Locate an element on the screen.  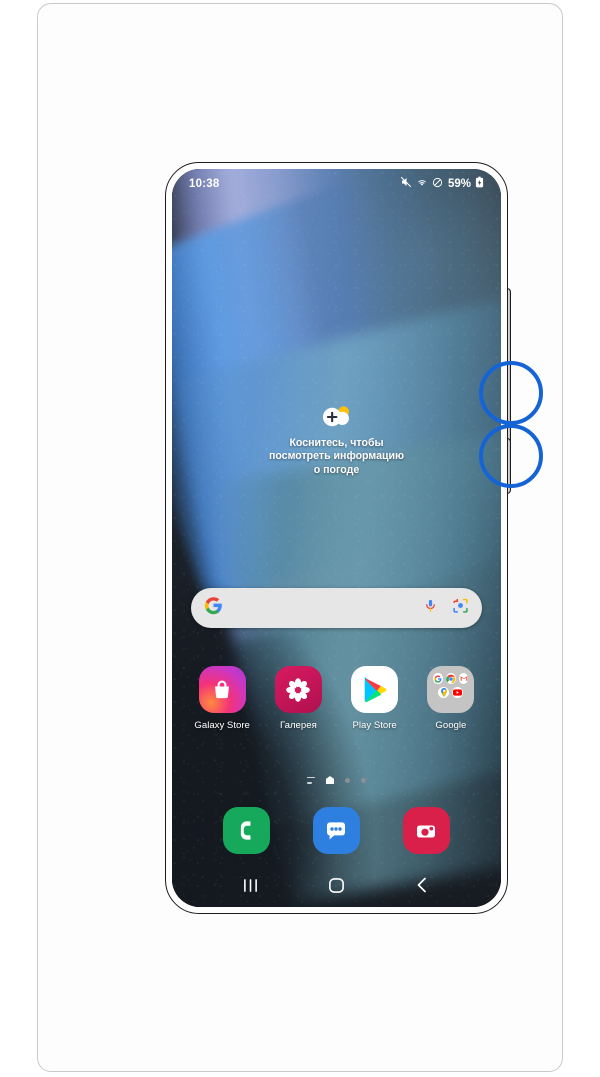
app-google-folder: Google is located at coordinates (451, 698).